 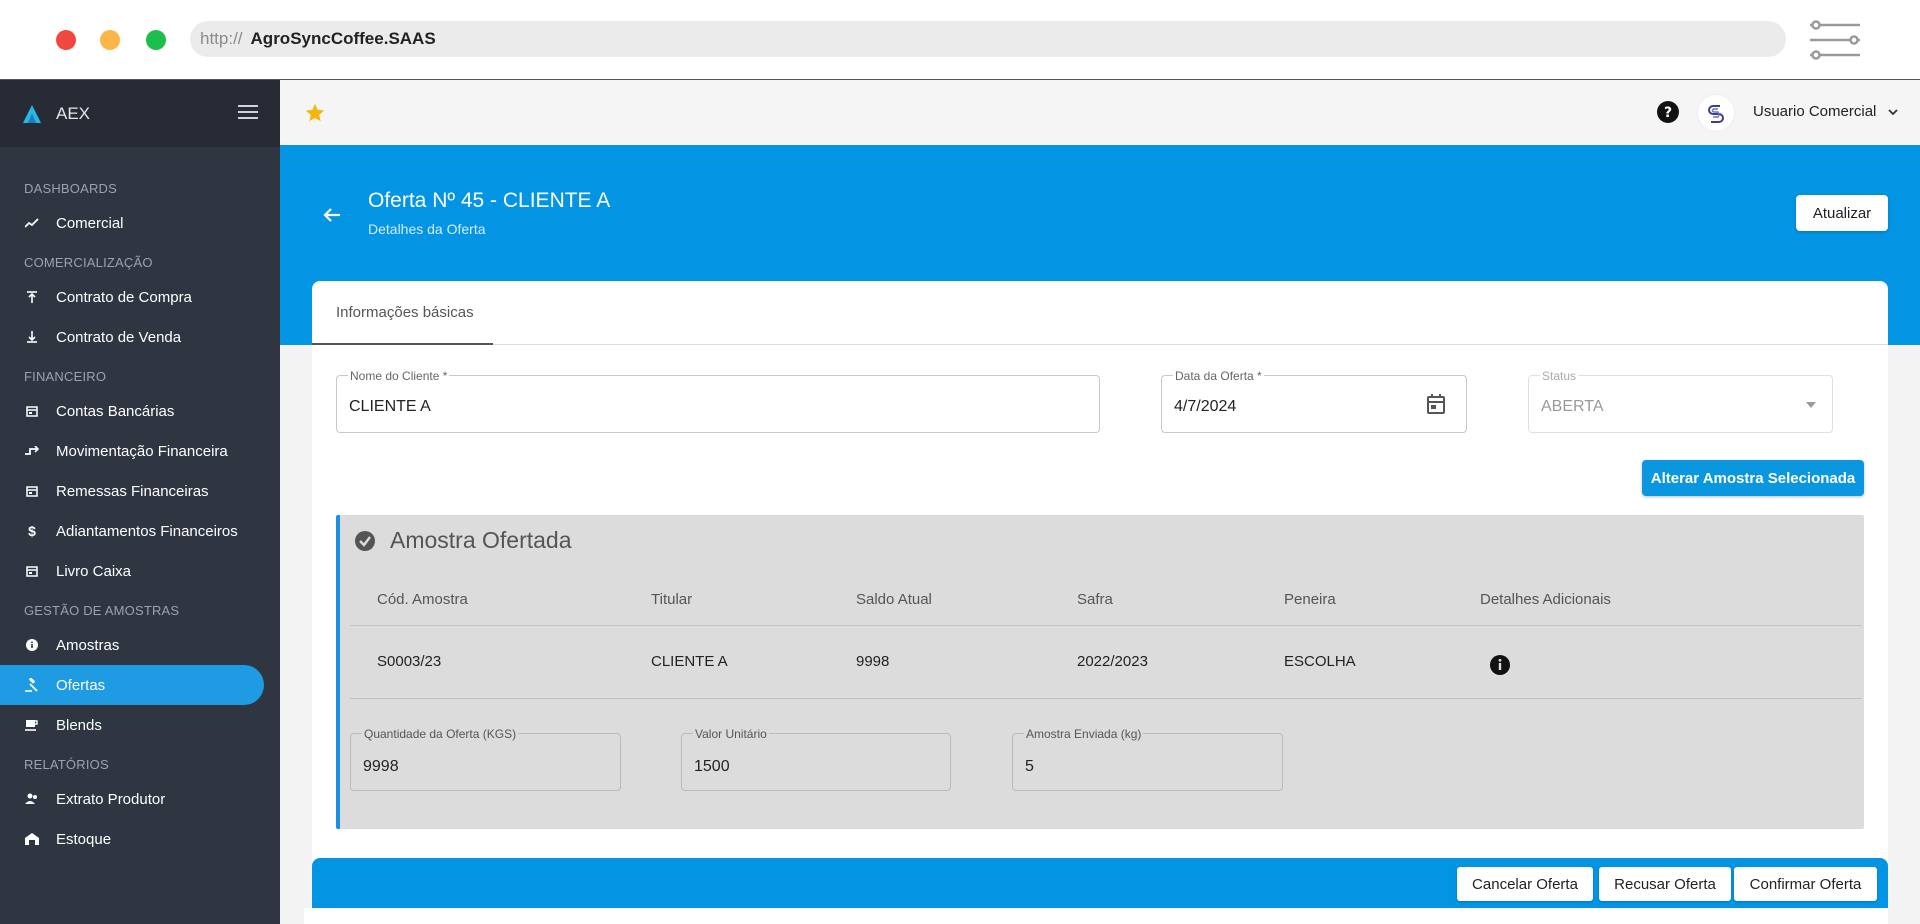 I want to click on column-header: Saldo Atual, so click(x=894, y=599).